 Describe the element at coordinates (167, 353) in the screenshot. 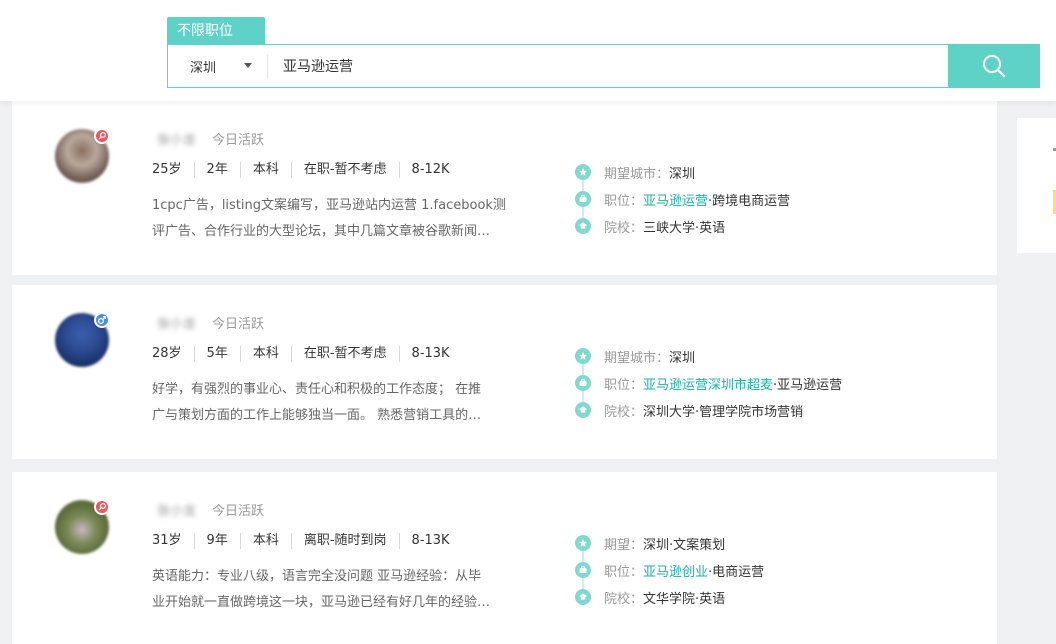

I see `age: 28岁` at that location.